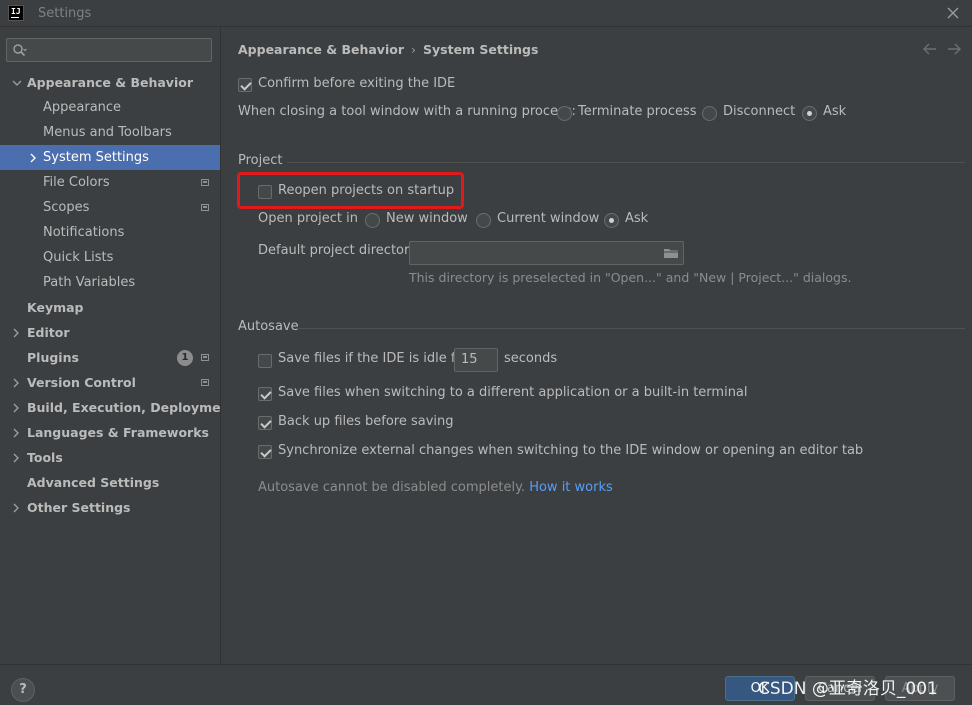 This screenshot has width=972, height=705. Describe the element at coordinates (759, 111) in the screenshot. I see `disconnect-label: Disconnect` at that location.